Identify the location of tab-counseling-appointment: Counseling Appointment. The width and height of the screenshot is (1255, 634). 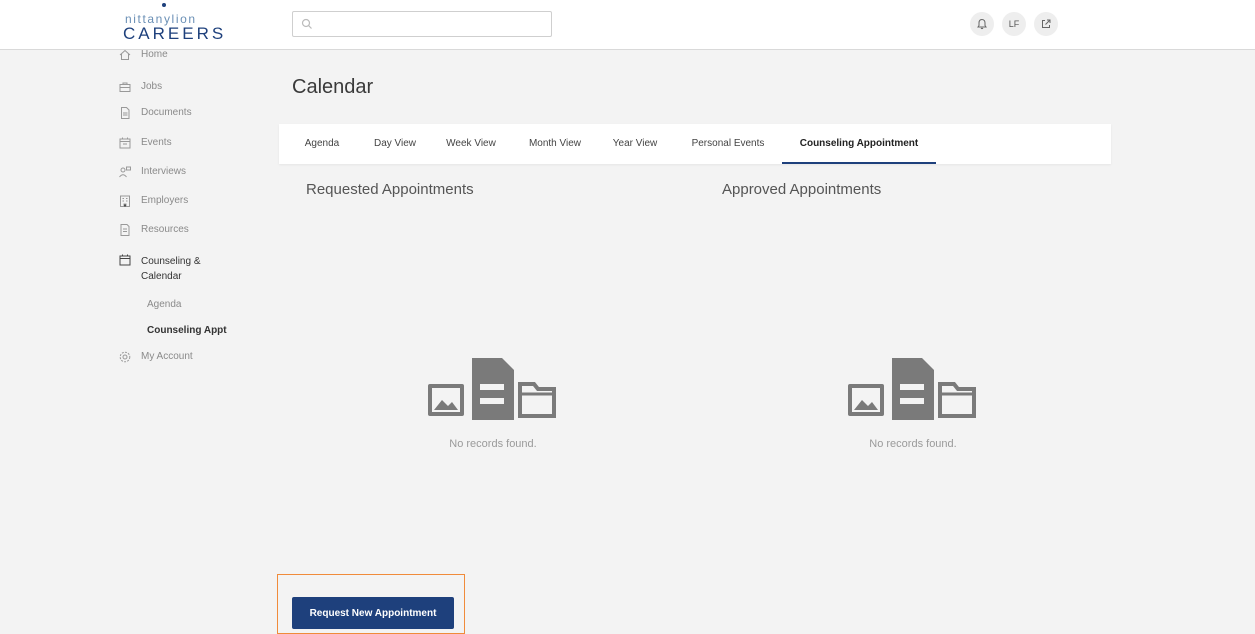
(859, 144).